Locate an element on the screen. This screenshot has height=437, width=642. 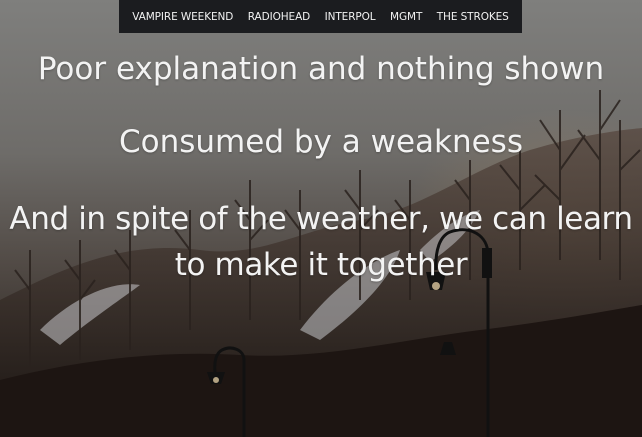
nav-link-the-strokes: THE STROKES is located at coordinates (473, 17).